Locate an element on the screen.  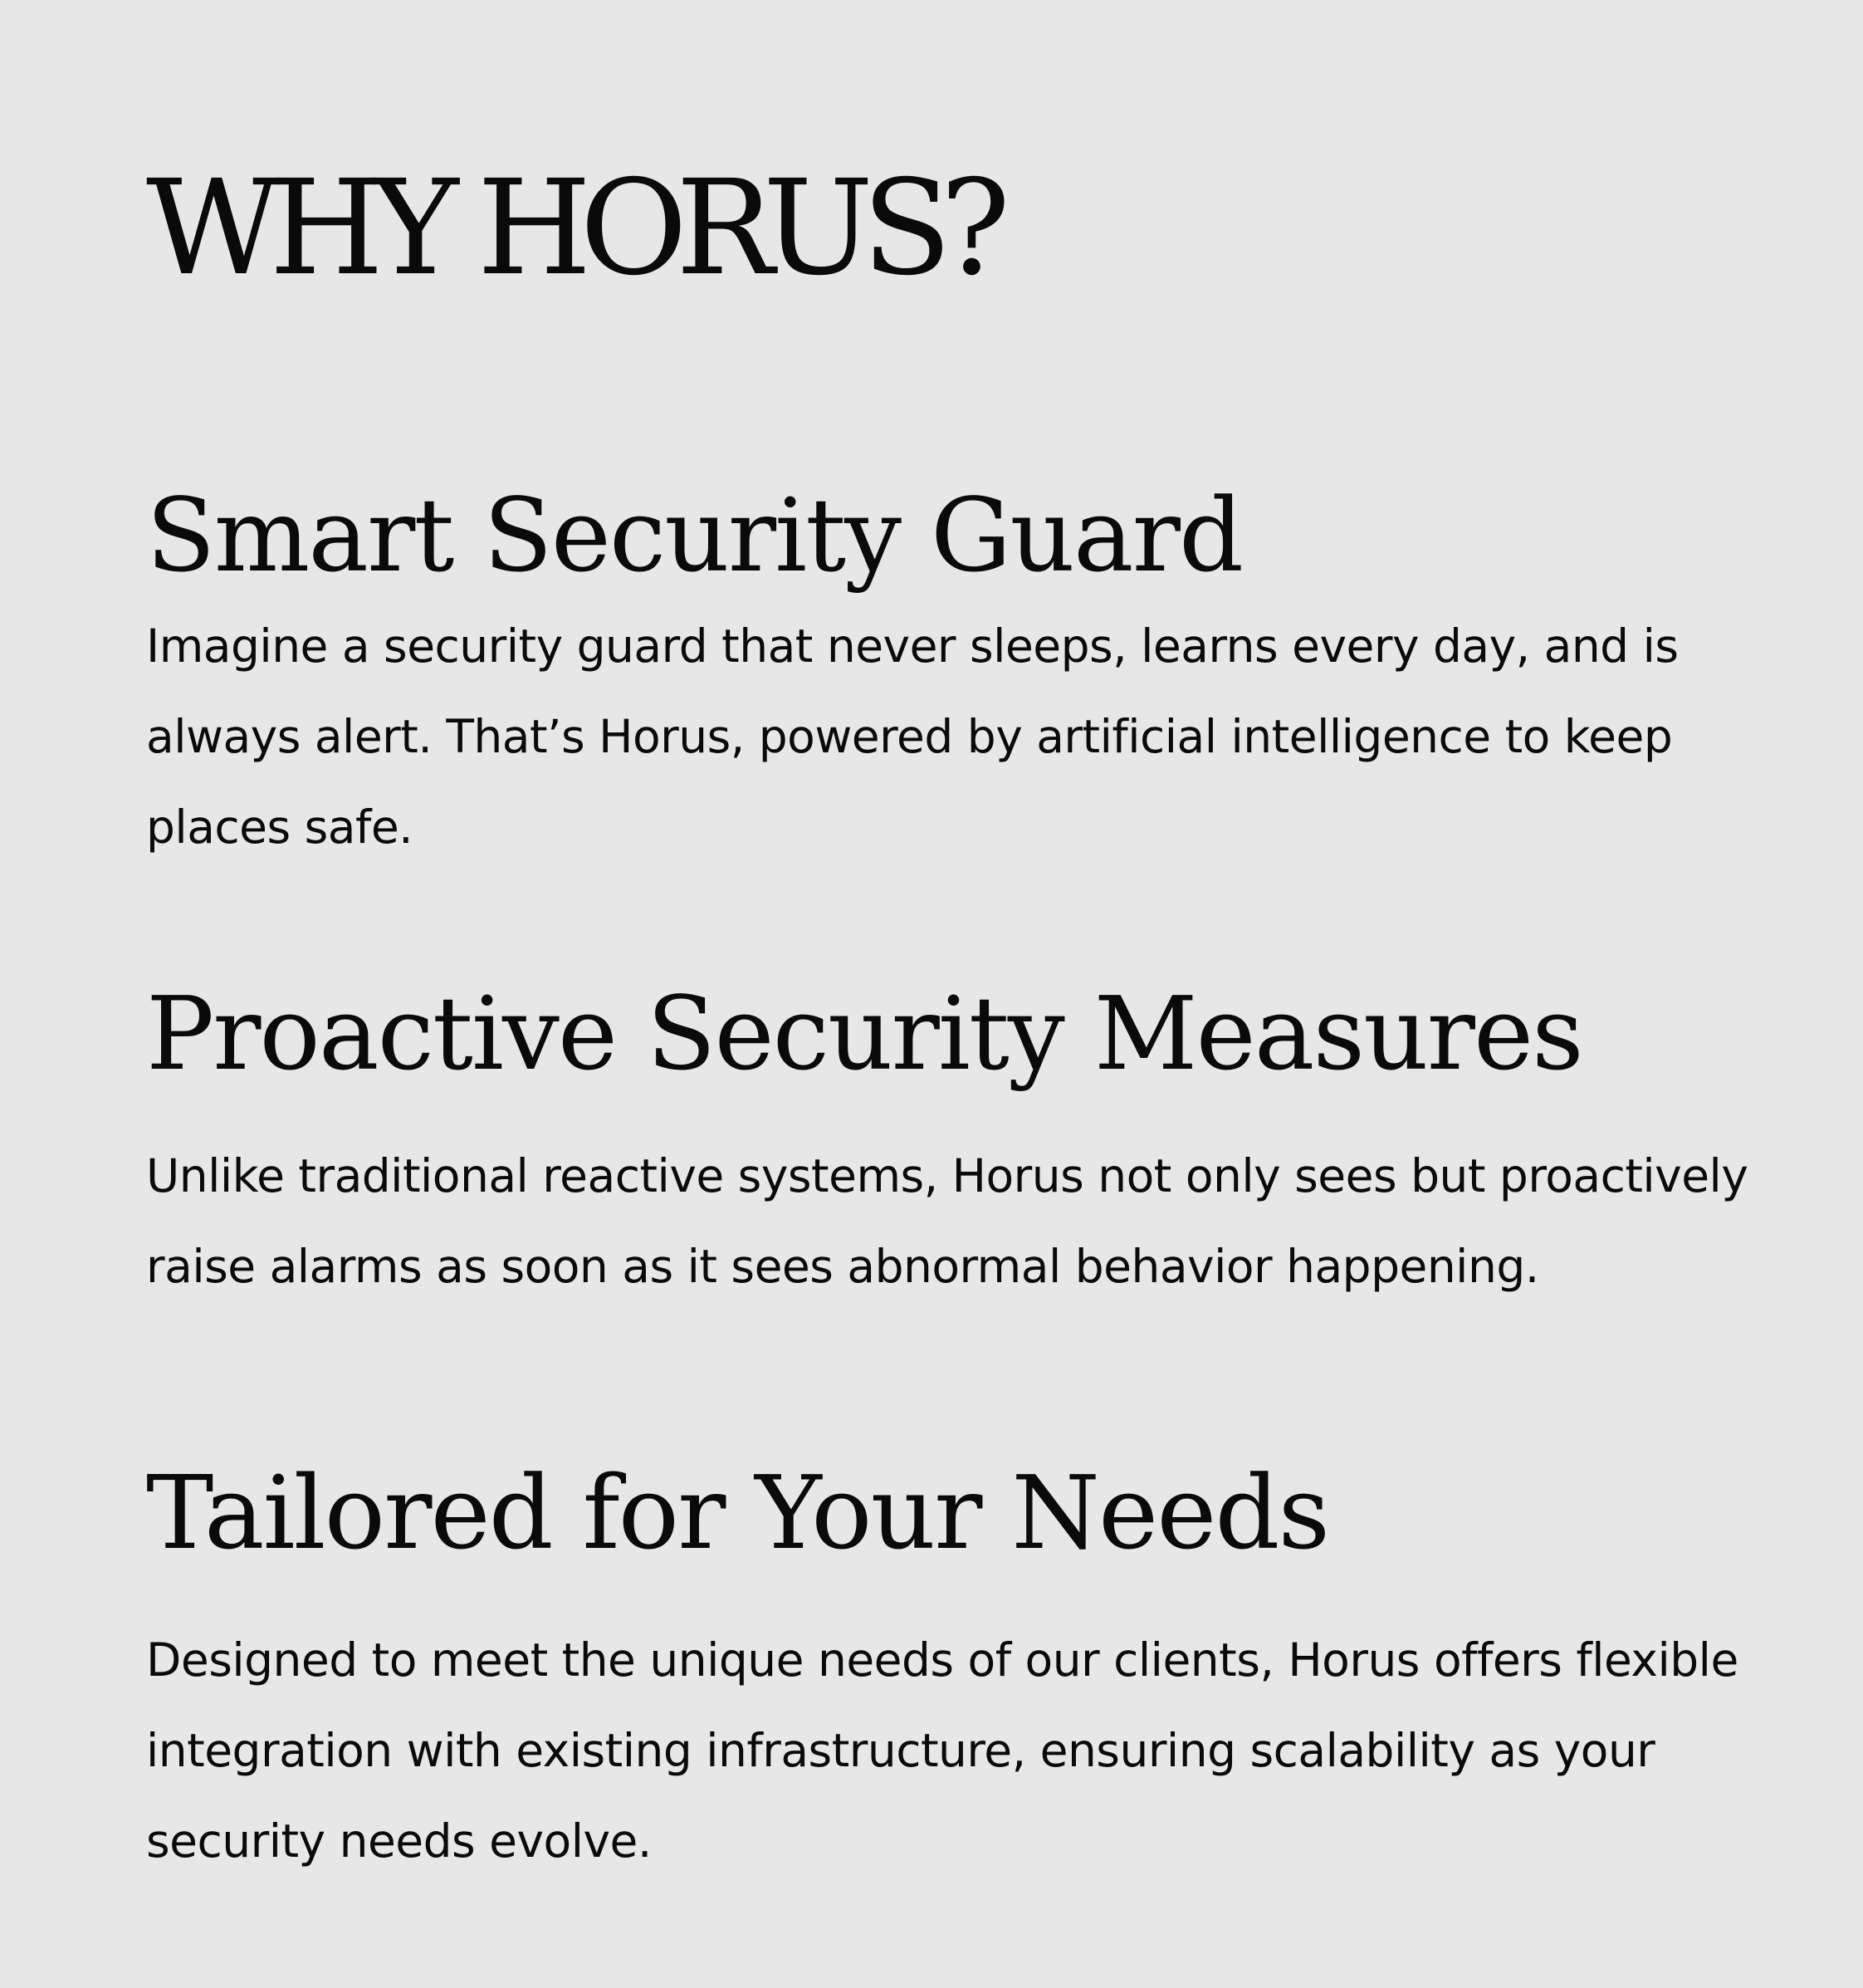
section-heading: Smart Security Guard is located at coordinates (695, 536).